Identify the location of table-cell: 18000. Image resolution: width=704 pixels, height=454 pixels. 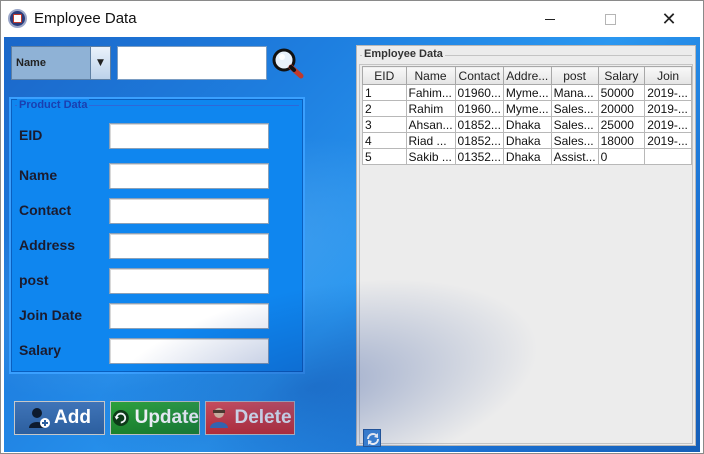
(621, 140).